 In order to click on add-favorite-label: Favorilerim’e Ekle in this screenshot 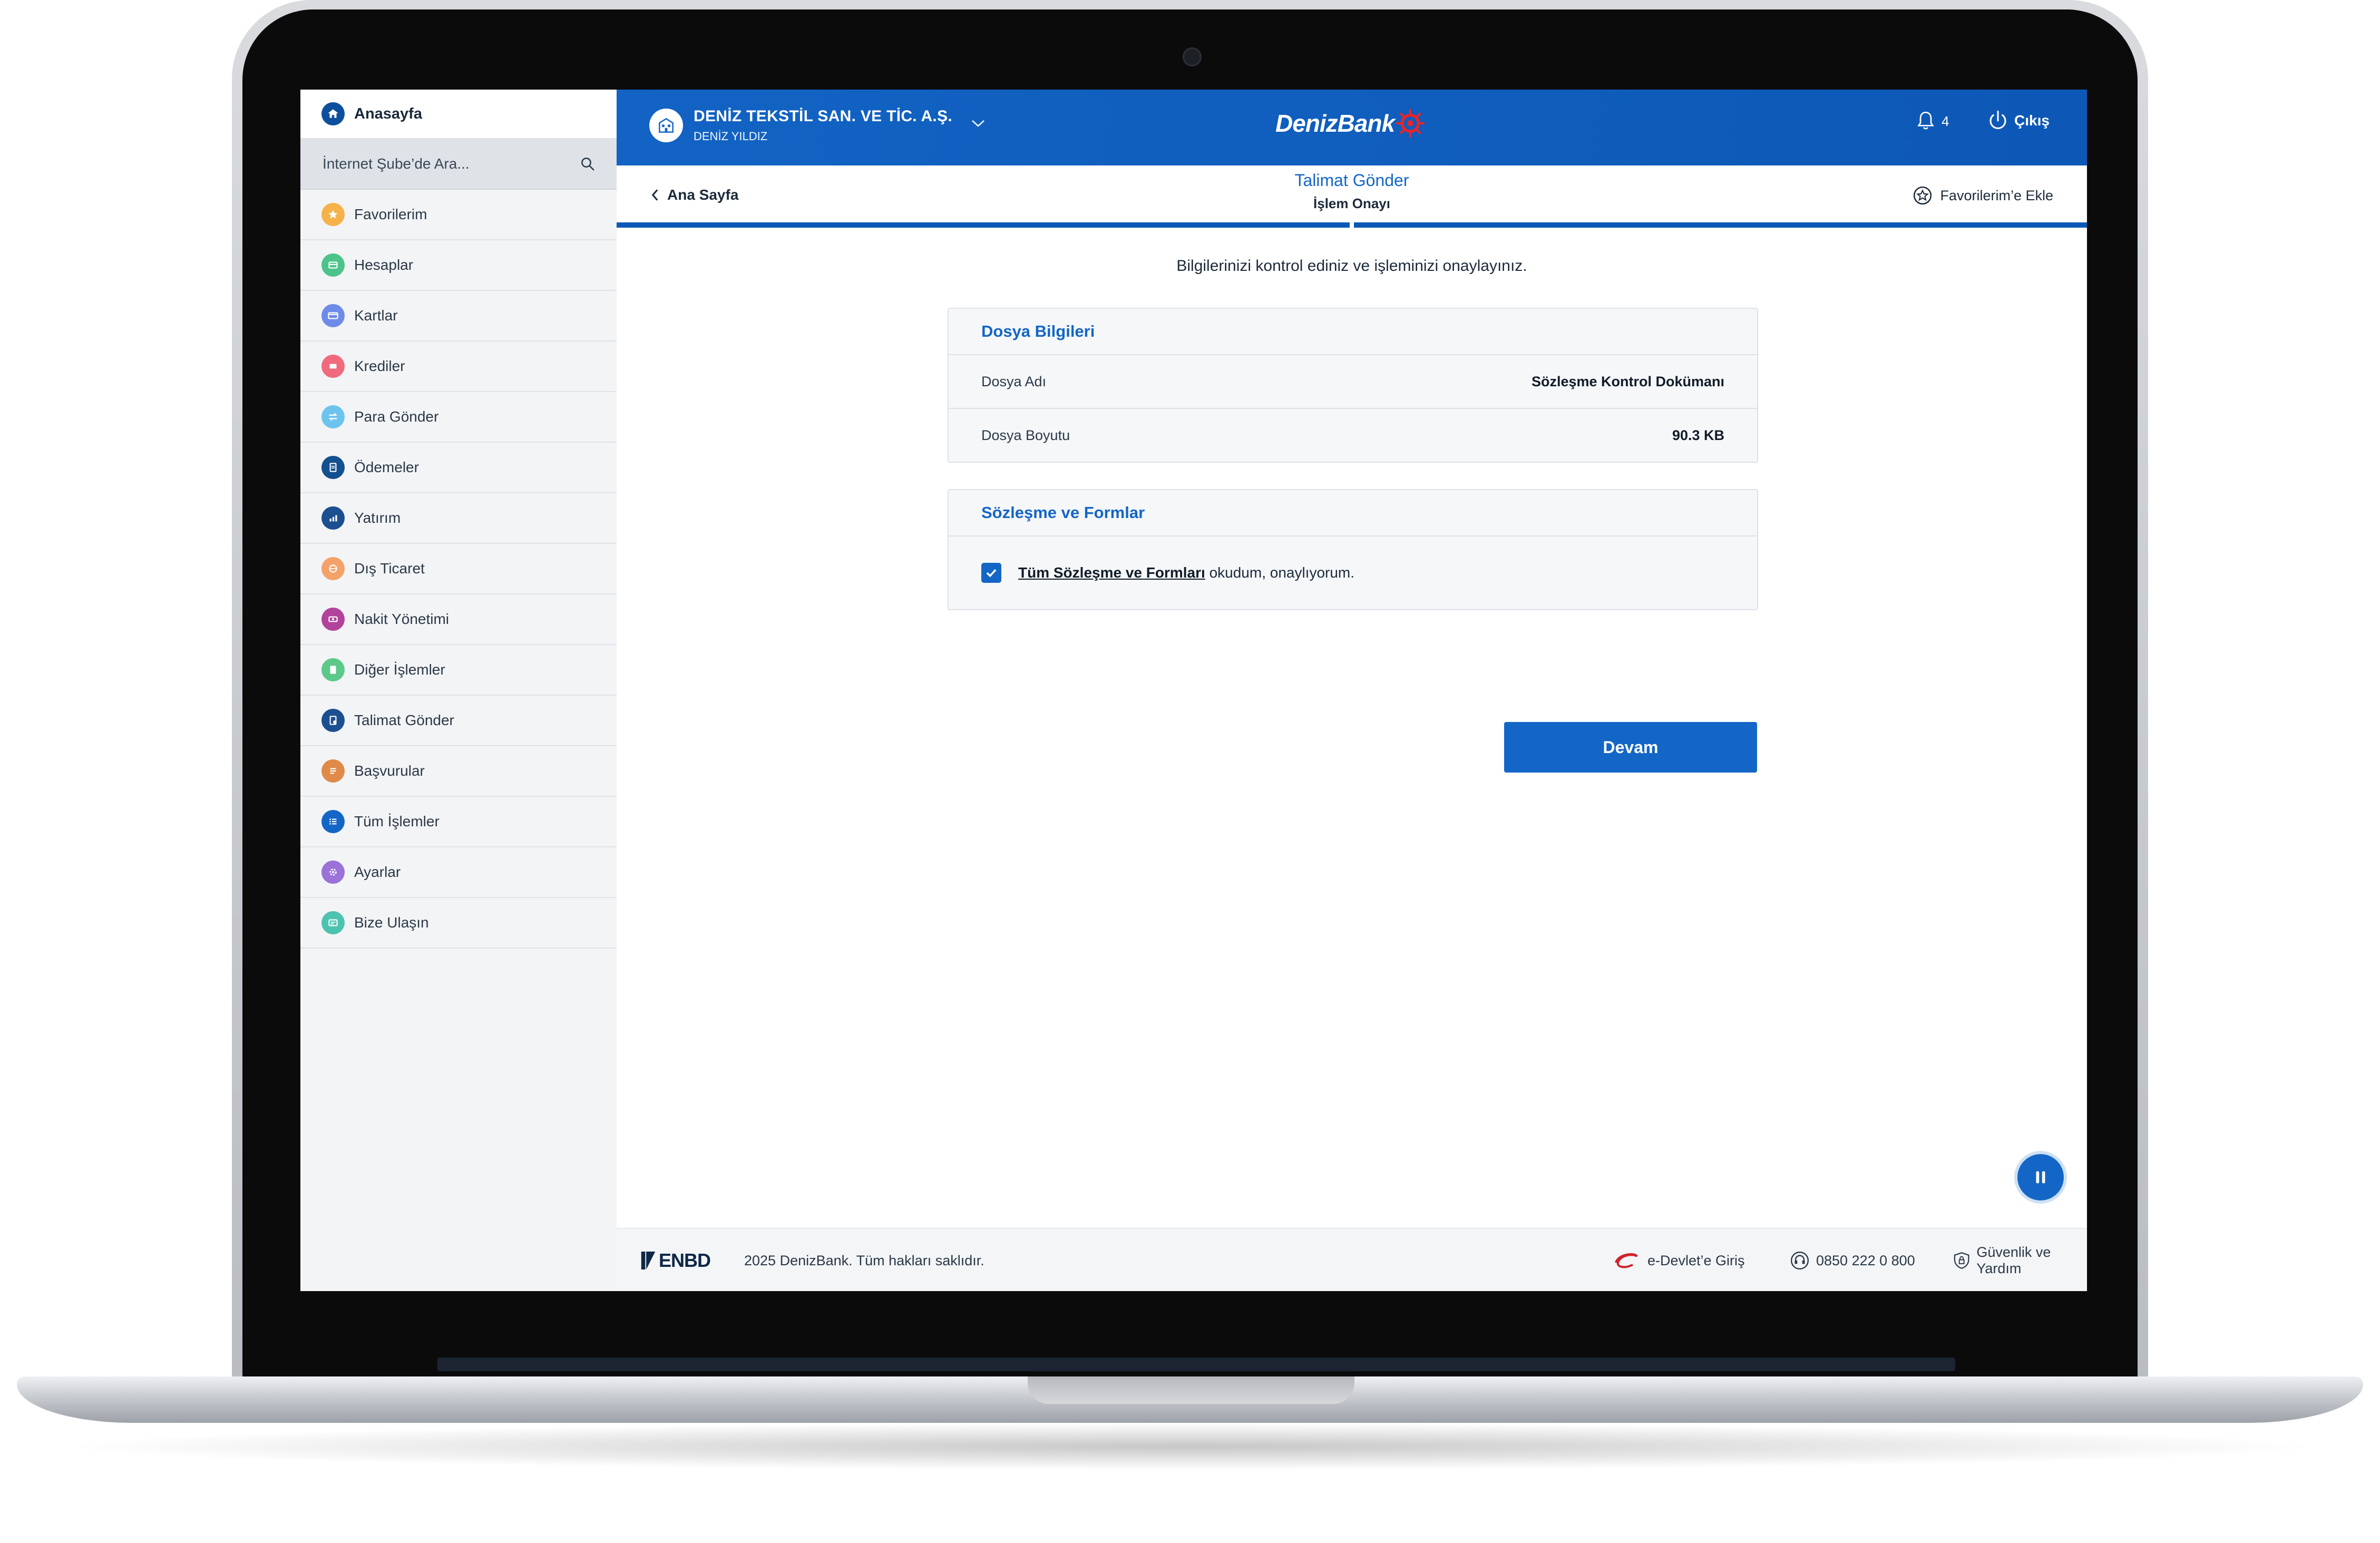, I will do `click(1996, 195)`.